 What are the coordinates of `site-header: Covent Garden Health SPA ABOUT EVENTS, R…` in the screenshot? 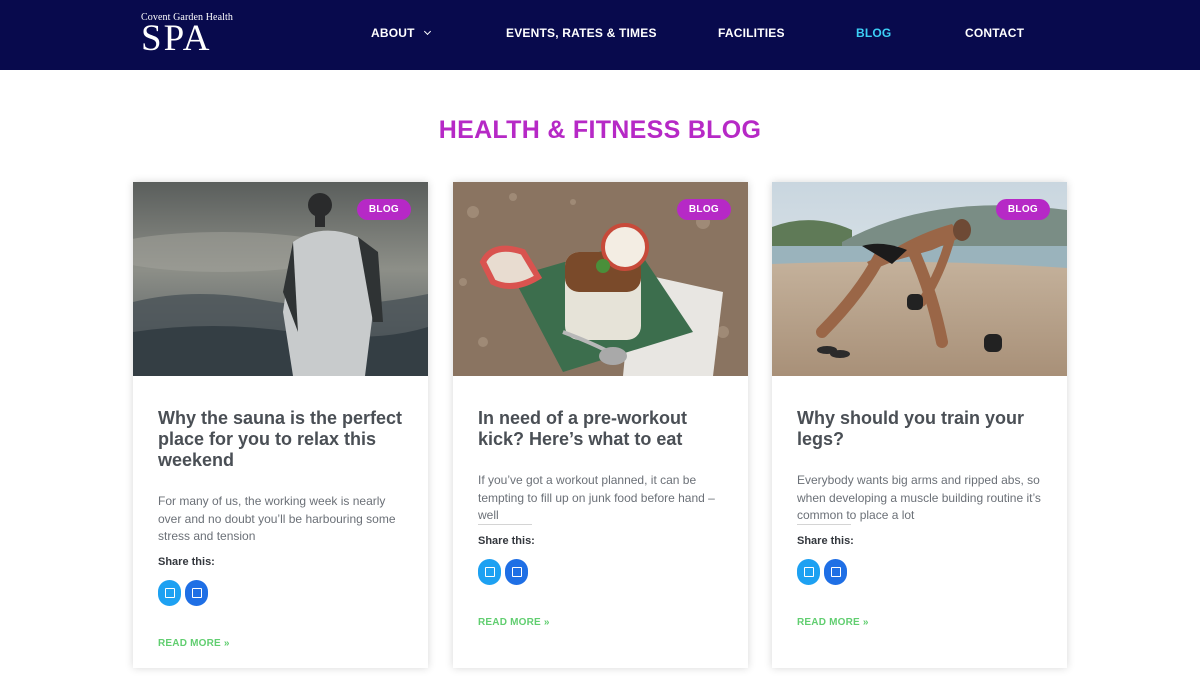 It's located at (600, 35).